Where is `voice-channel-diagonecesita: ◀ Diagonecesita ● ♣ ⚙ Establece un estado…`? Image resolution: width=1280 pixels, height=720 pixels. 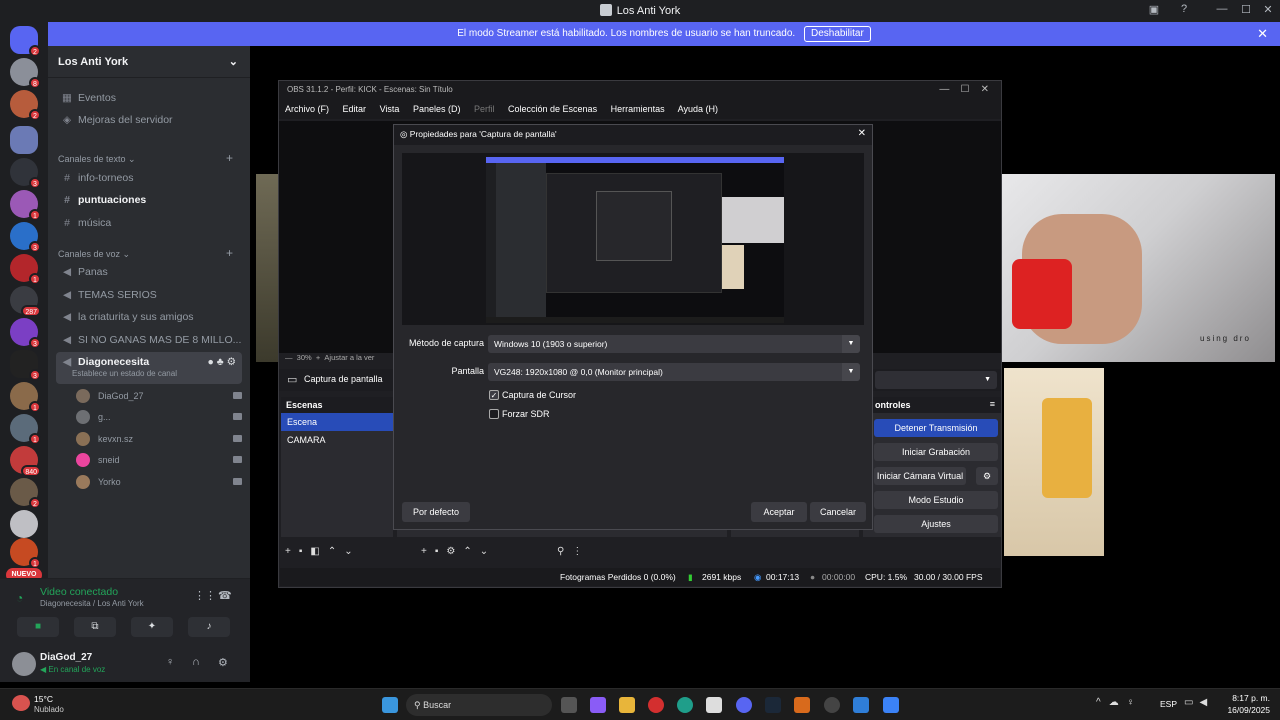
voice-channel-diagonecesita: ◀ Diagonecesita ● ♣ ⚙ Establece un estado… is located at coordinates (149, 368).